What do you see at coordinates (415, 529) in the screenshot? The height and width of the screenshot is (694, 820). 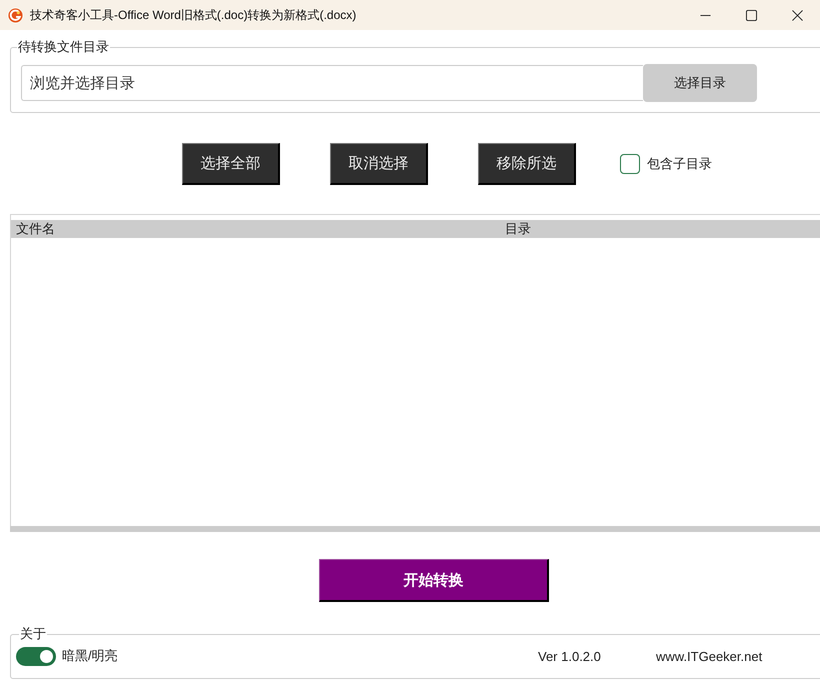 I see `horizontal-scrollbar` at bounding box center [415, 529].